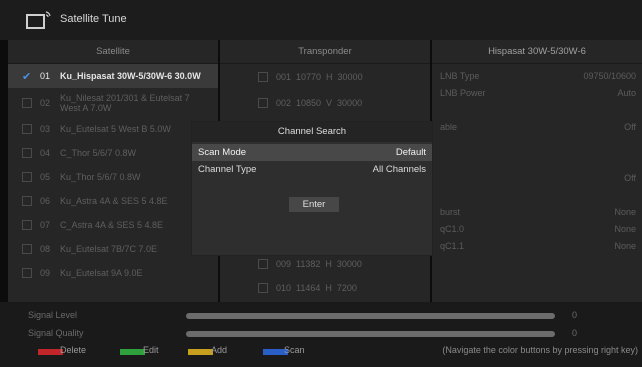 The height and width of the screenshot is (367, 642). I want to click on tv-satellite-icon, so click(38, 20).